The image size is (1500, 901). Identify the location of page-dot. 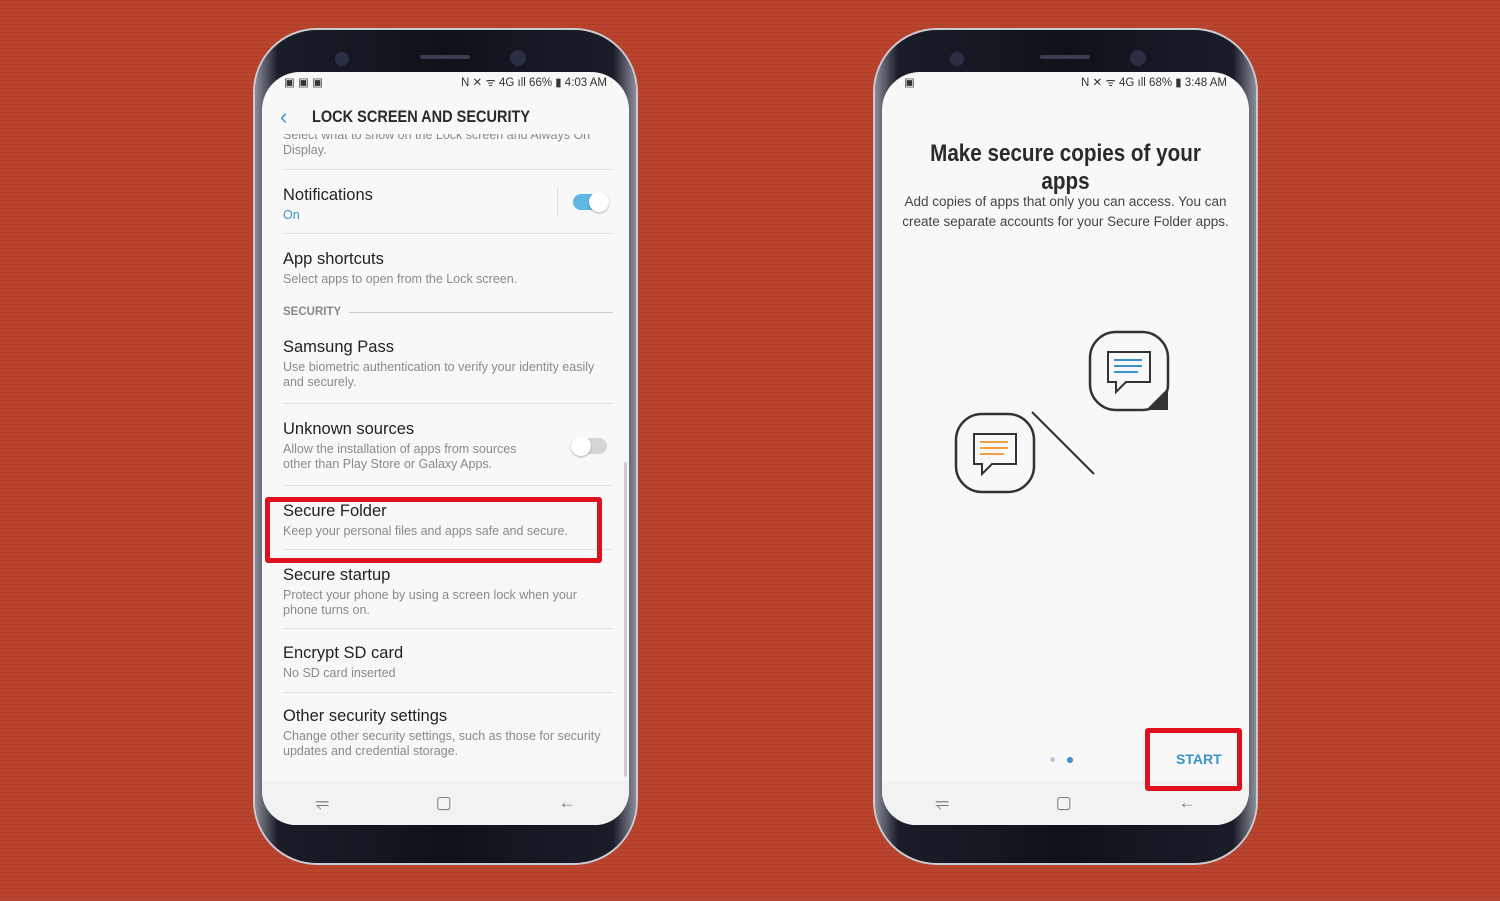
(1052, 759).